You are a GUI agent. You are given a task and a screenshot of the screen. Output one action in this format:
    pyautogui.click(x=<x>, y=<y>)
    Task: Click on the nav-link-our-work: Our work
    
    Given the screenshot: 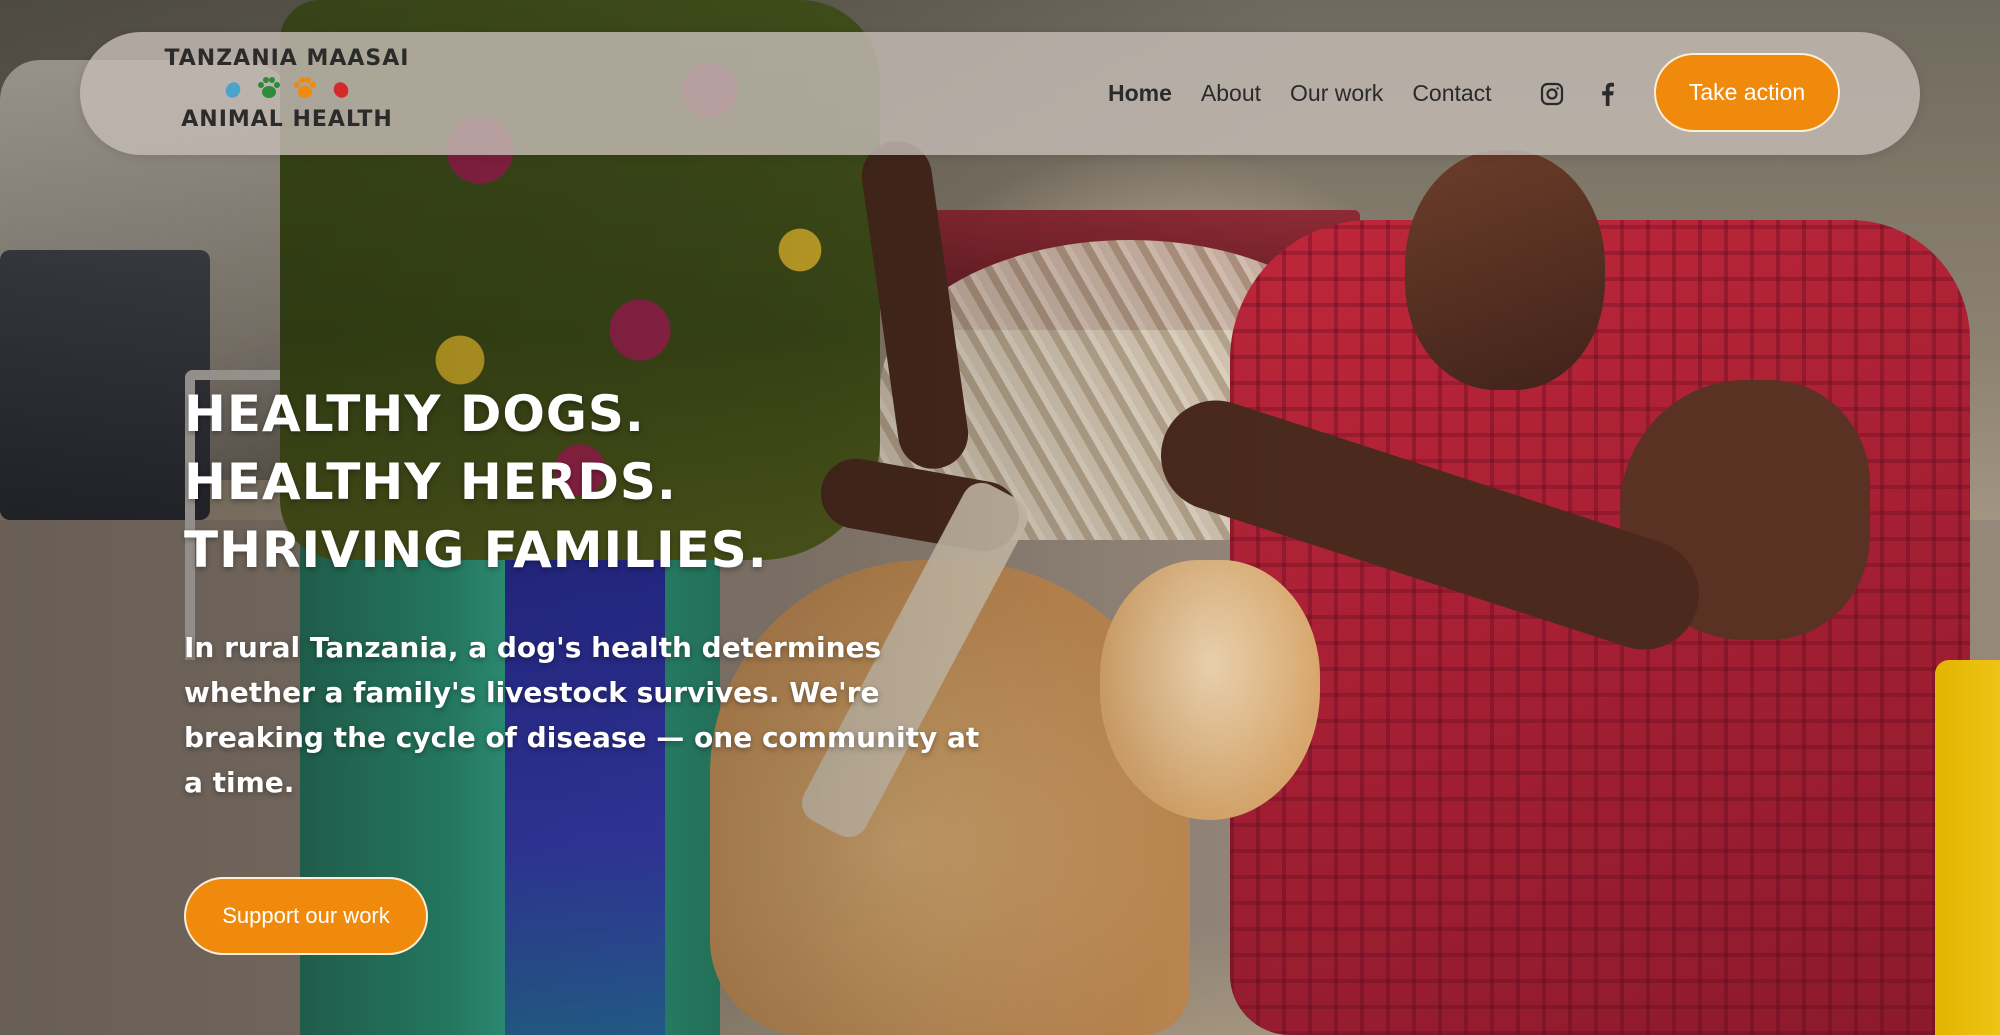 What is the action you would take?
    pyautogui.click(x=1336, y=93)
    